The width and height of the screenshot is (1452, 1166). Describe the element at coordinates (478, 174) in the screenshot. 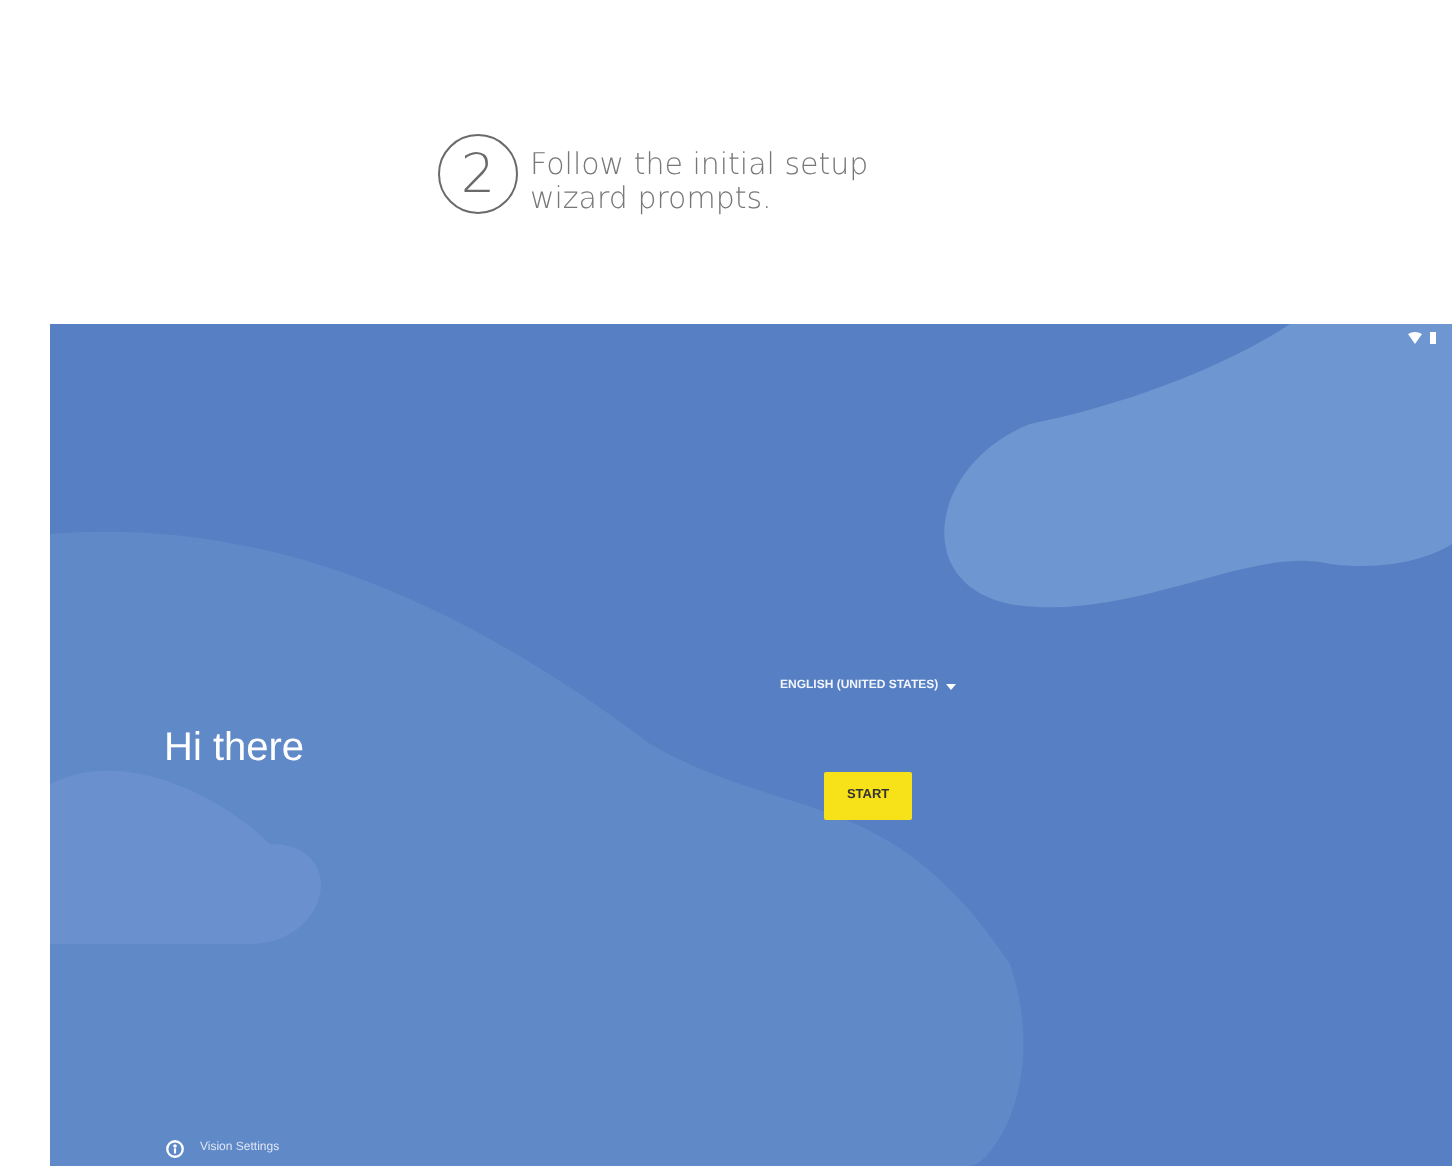

I see `step-number: 2` at that location.